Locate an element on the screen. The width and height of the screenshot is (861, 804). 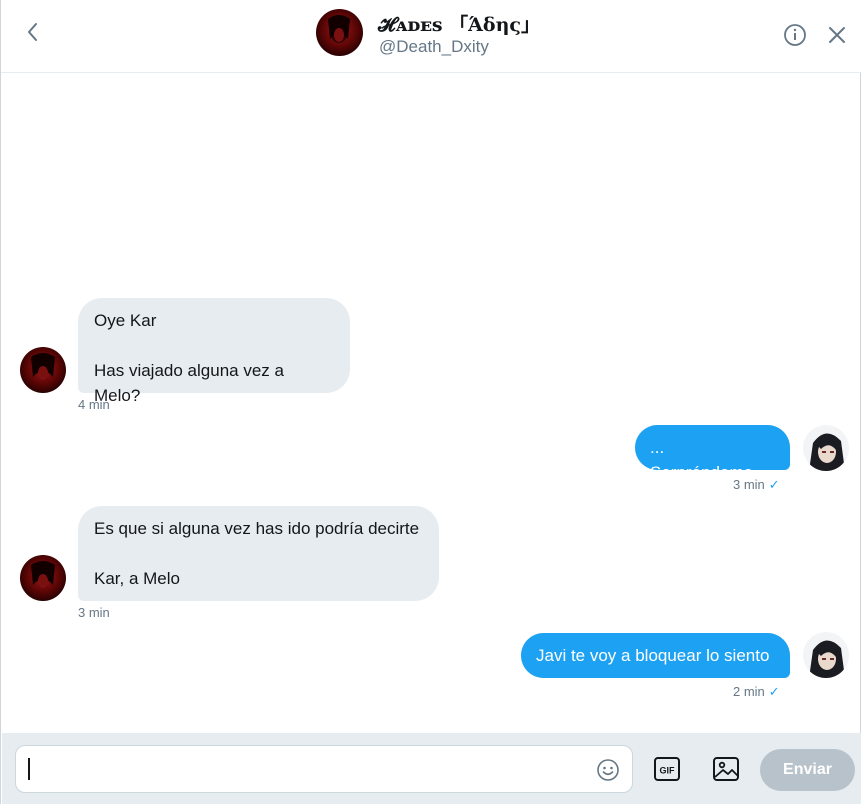
close-icon is located at coordinates (837, 35).